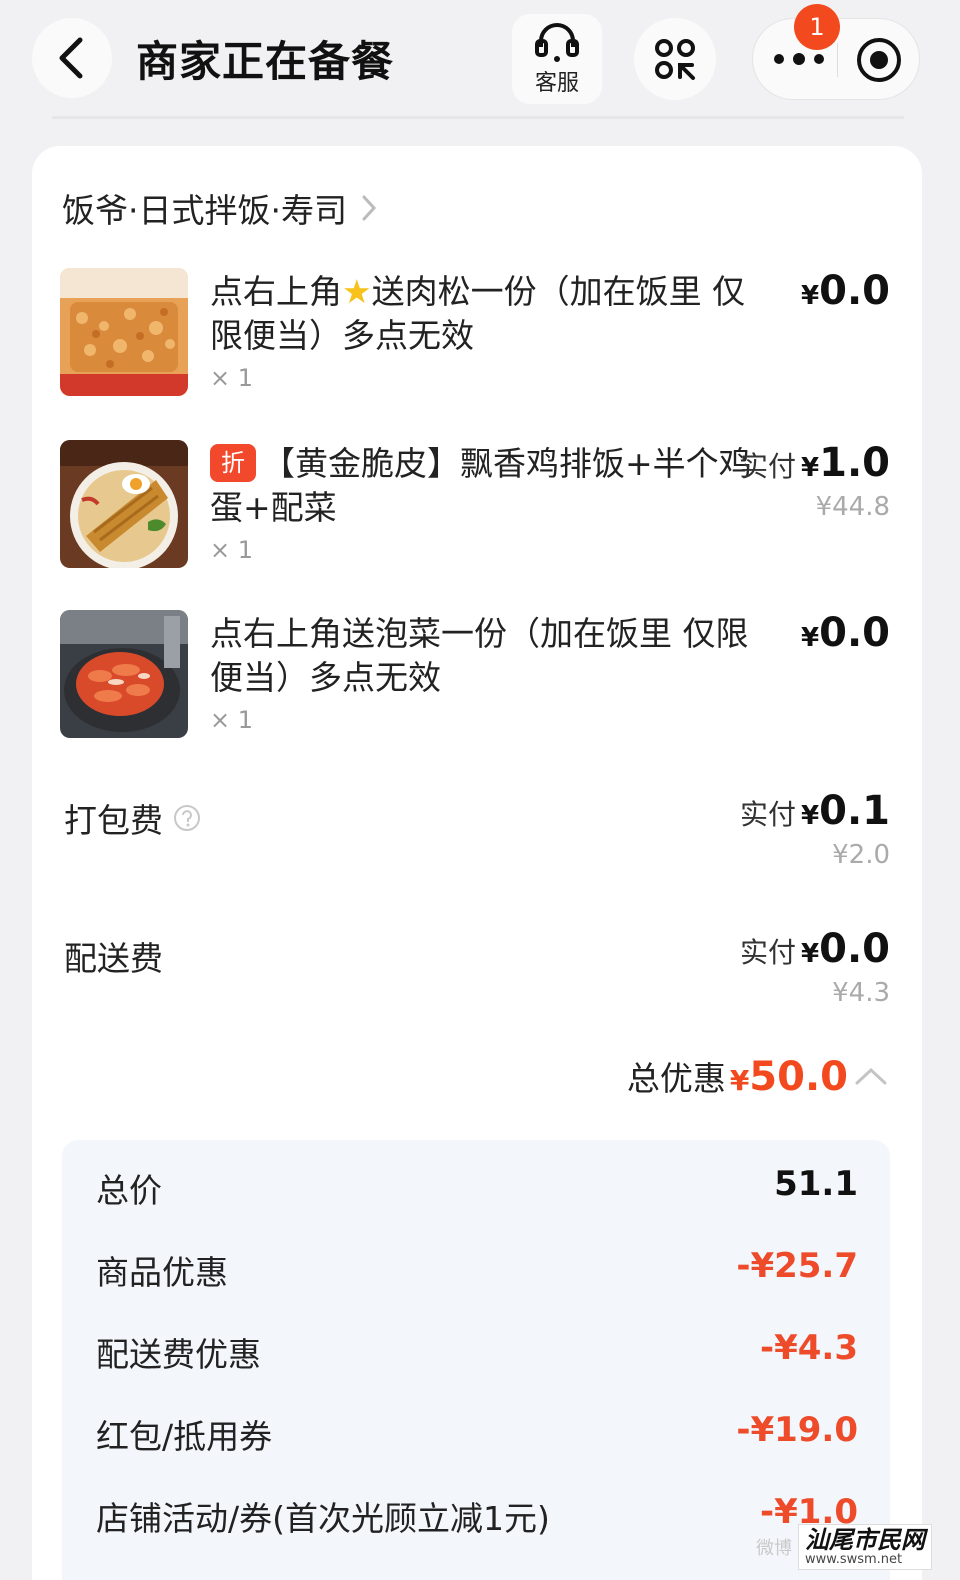  Describe the element at coordinates (113, 820) in the screenshot. I see `packing-fee-label: 打包费` at that location.